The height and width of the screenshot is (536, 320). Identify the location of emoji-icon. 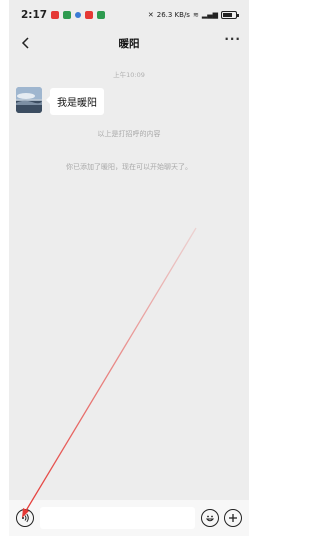
(210, 518).